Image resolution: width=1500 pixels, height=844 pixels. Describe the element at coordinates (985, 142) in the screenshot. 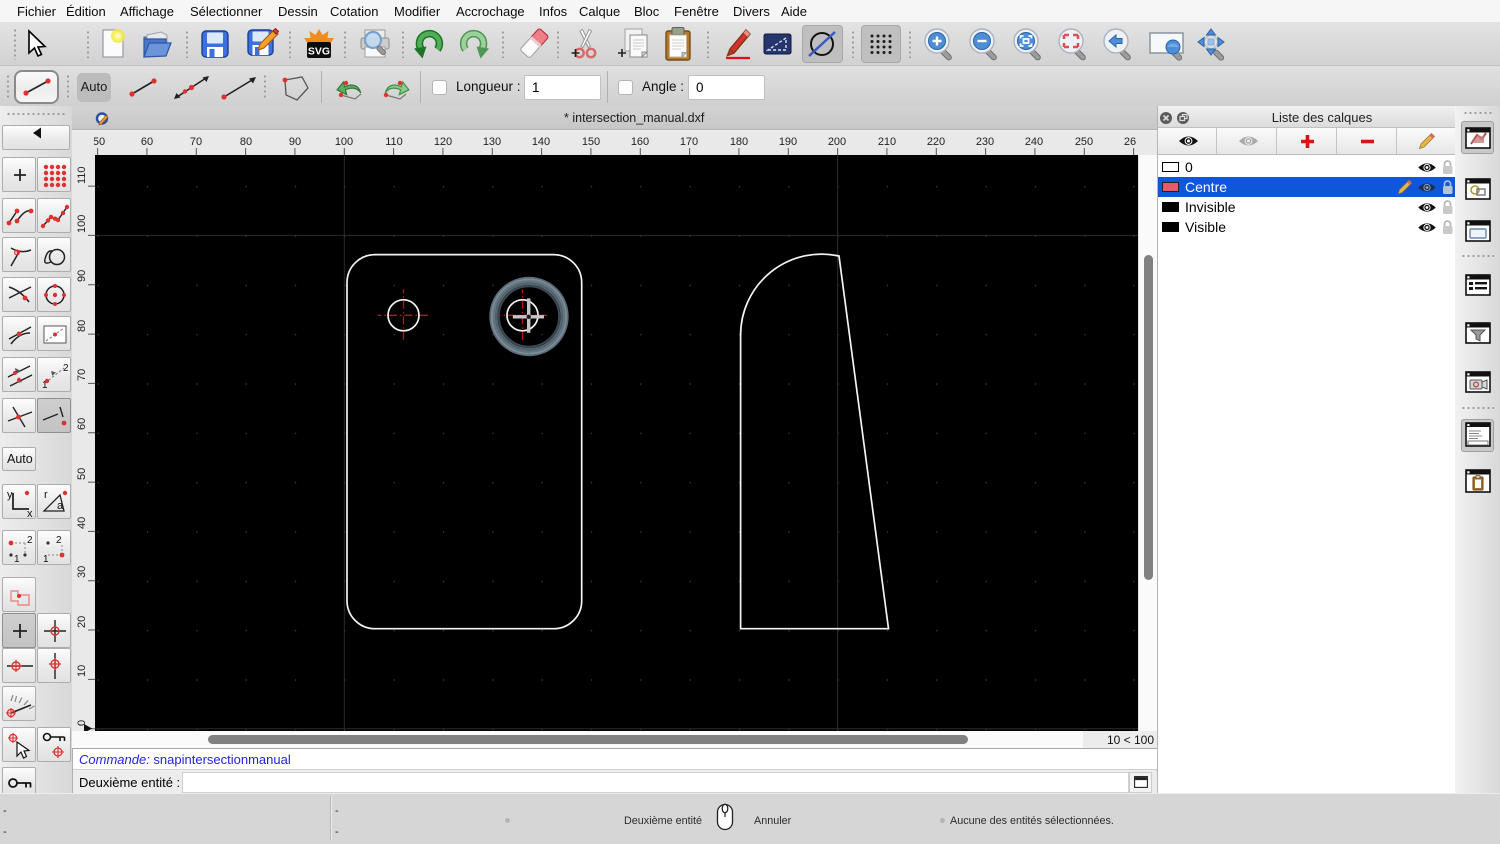

I see `svg-text: 230` at that location.